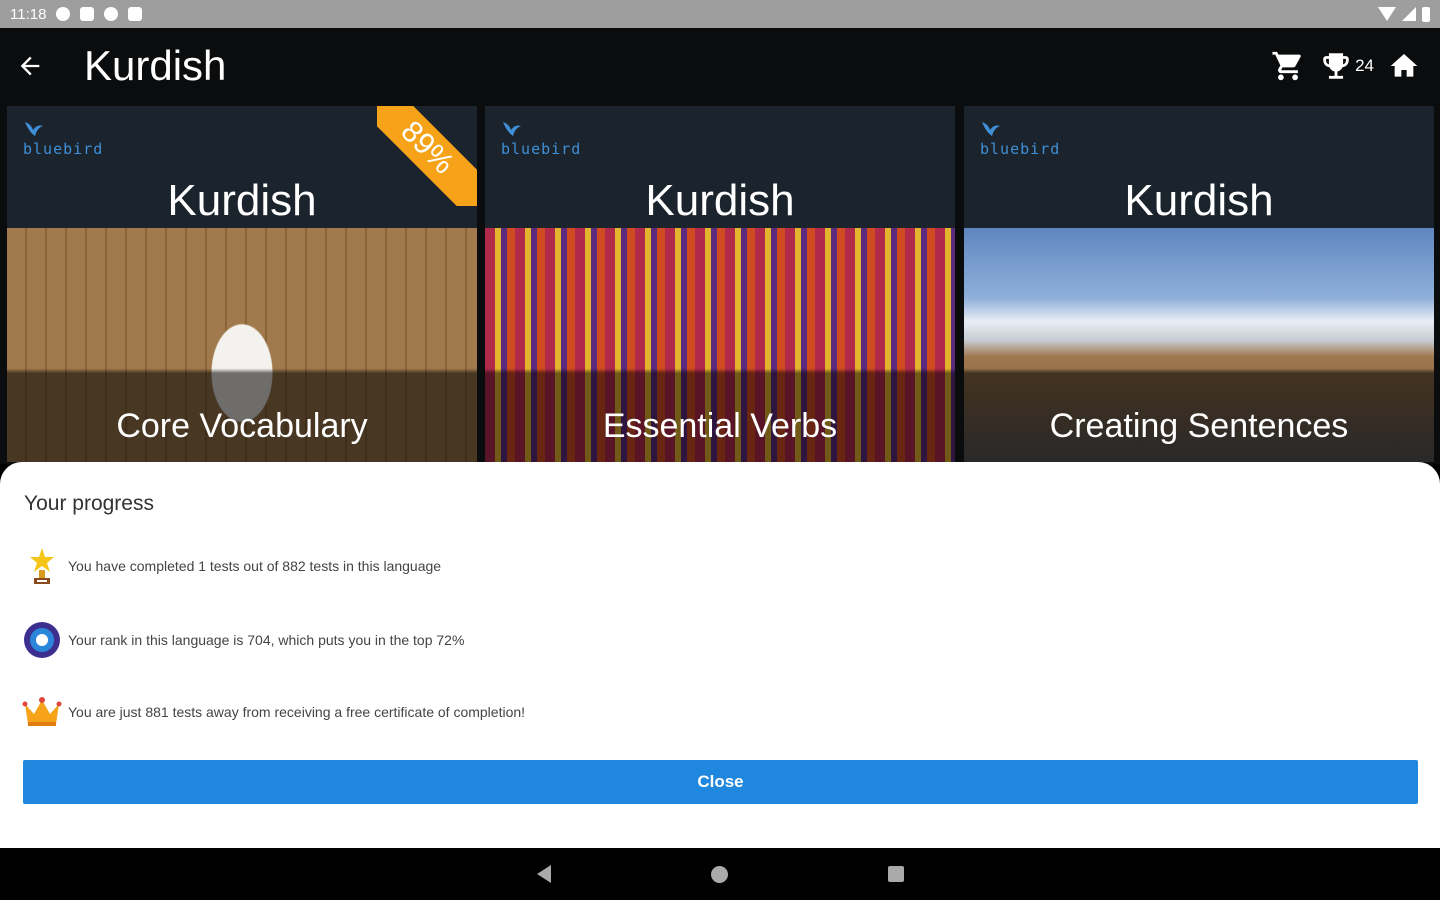 This screenshot has width=1440, height=900. Describe the element at coordinates (1364, 65) in the screenshot. I see `trophy-count: 24` at that location.